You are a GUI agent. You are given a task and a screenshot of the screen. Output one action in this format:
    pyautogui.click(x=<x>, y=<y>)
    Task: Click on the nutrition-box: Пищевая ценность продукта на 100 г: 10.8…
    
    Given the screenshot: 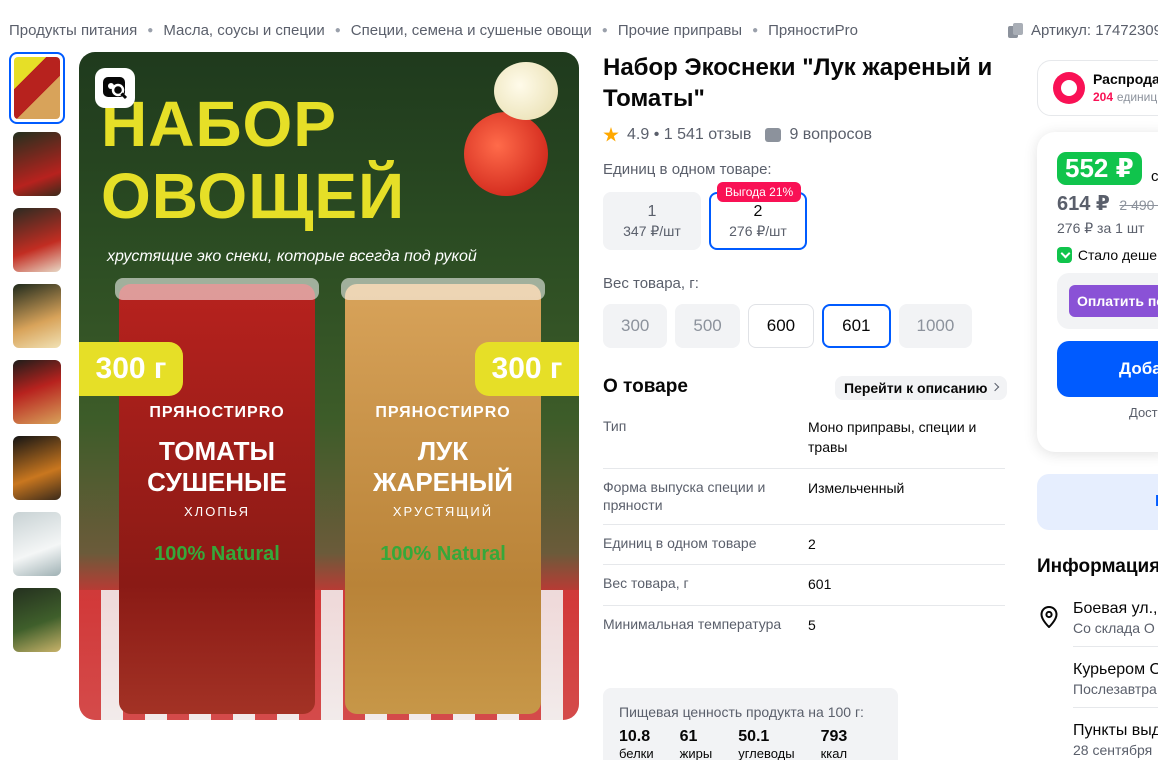 What is the action you would take?
    pyautogui.click(x=750, y=724)
    